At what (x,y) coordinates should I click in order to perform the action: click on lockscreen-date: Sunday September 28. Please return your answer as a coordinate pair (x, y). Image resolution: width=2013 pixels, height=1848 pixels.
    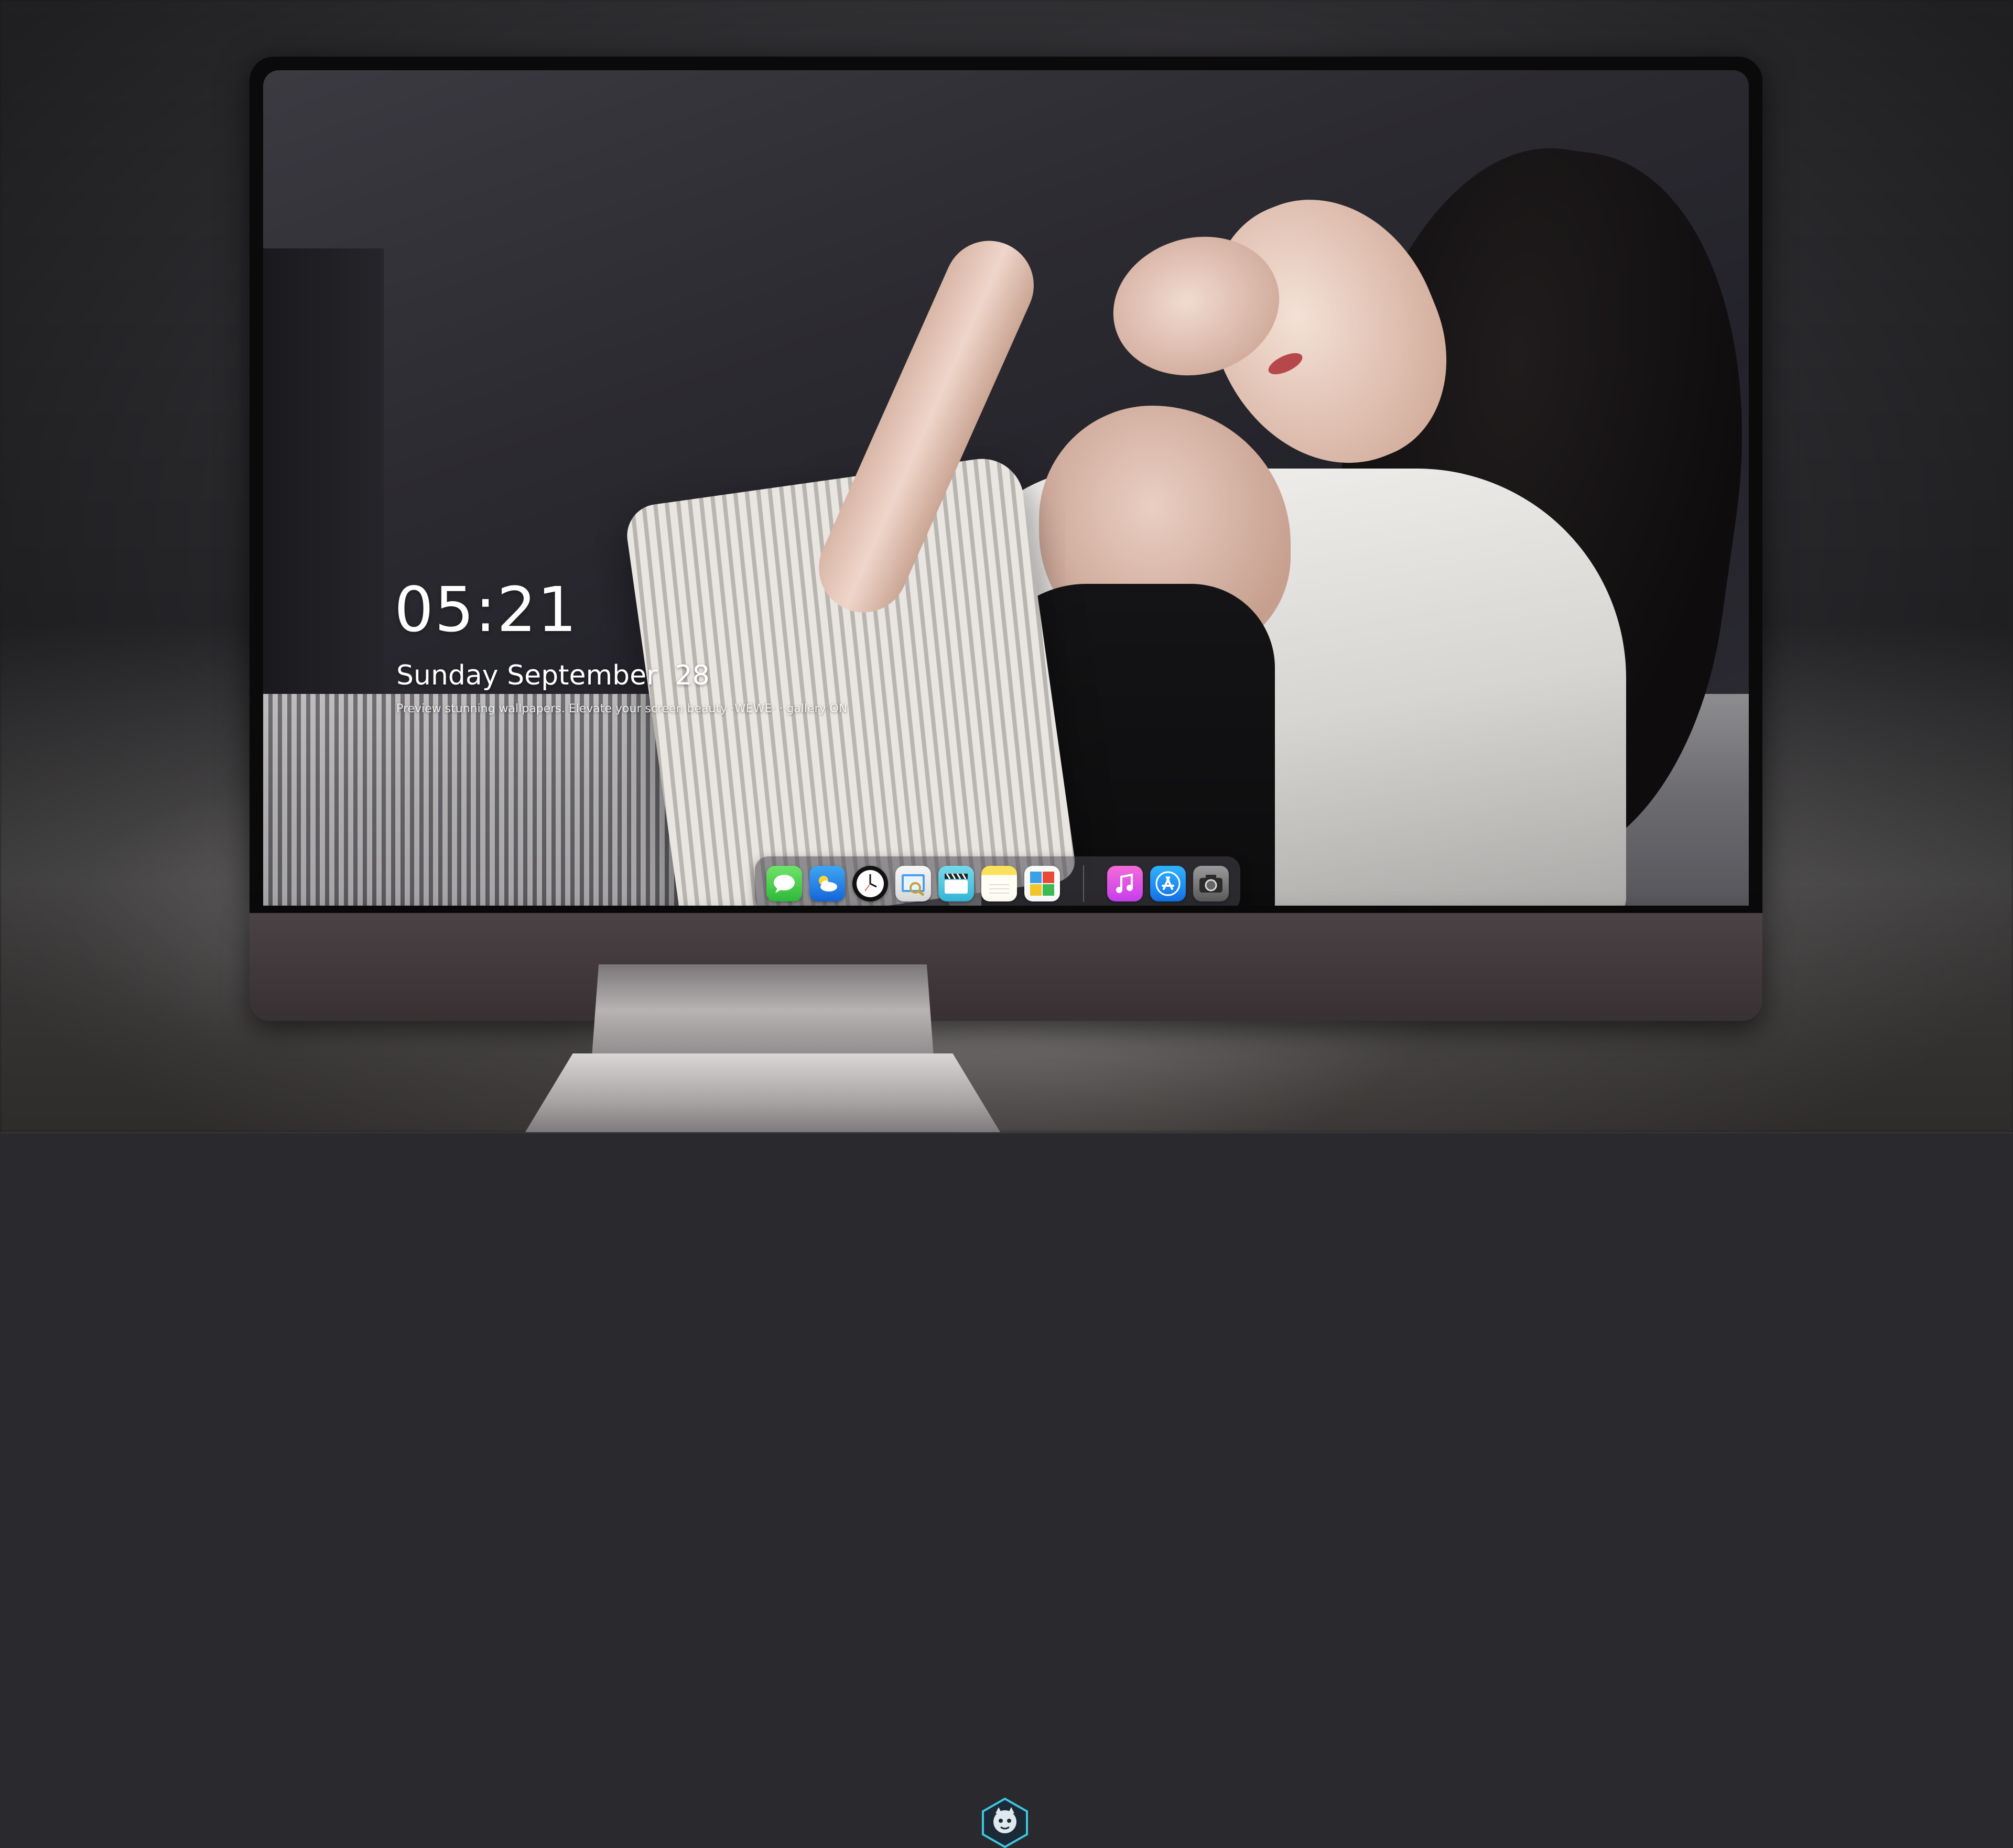
    Looking at the image, I should click on (553, 675).